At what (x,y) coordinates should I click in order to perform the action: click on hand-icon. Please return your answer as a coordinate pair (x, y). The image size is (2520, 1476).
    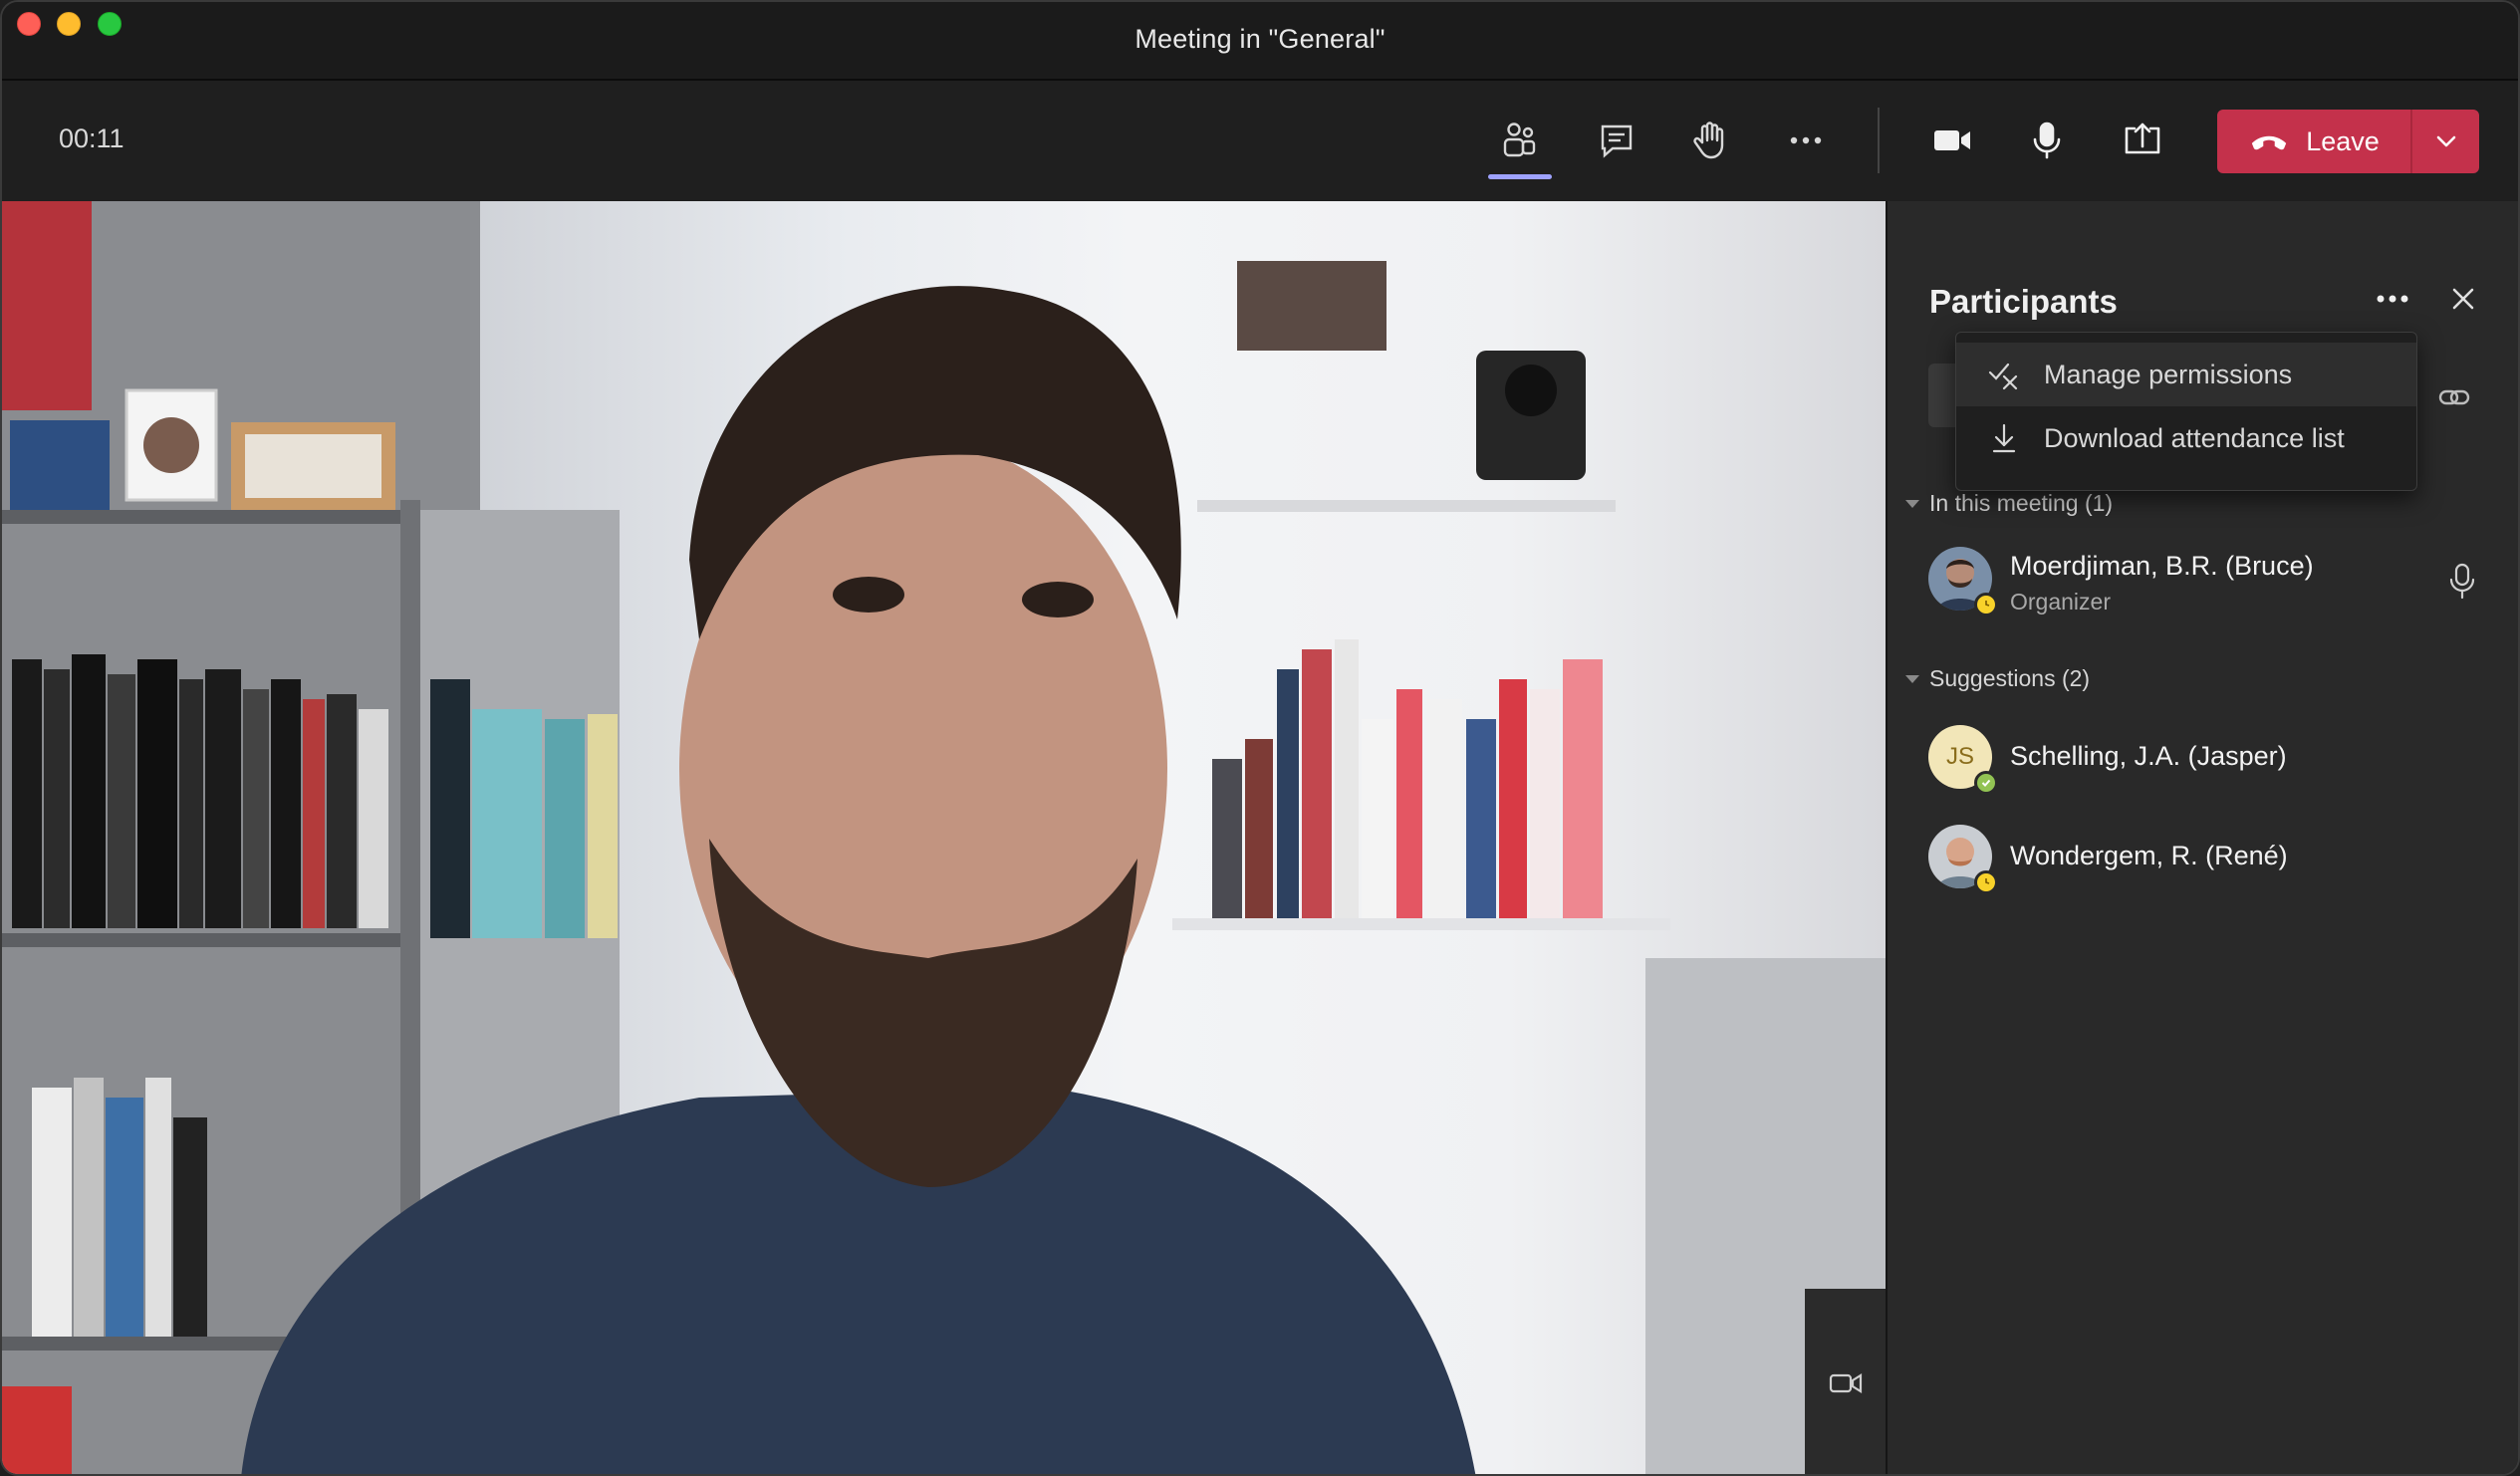
    Looking at the image, I should click on (1708, 141).